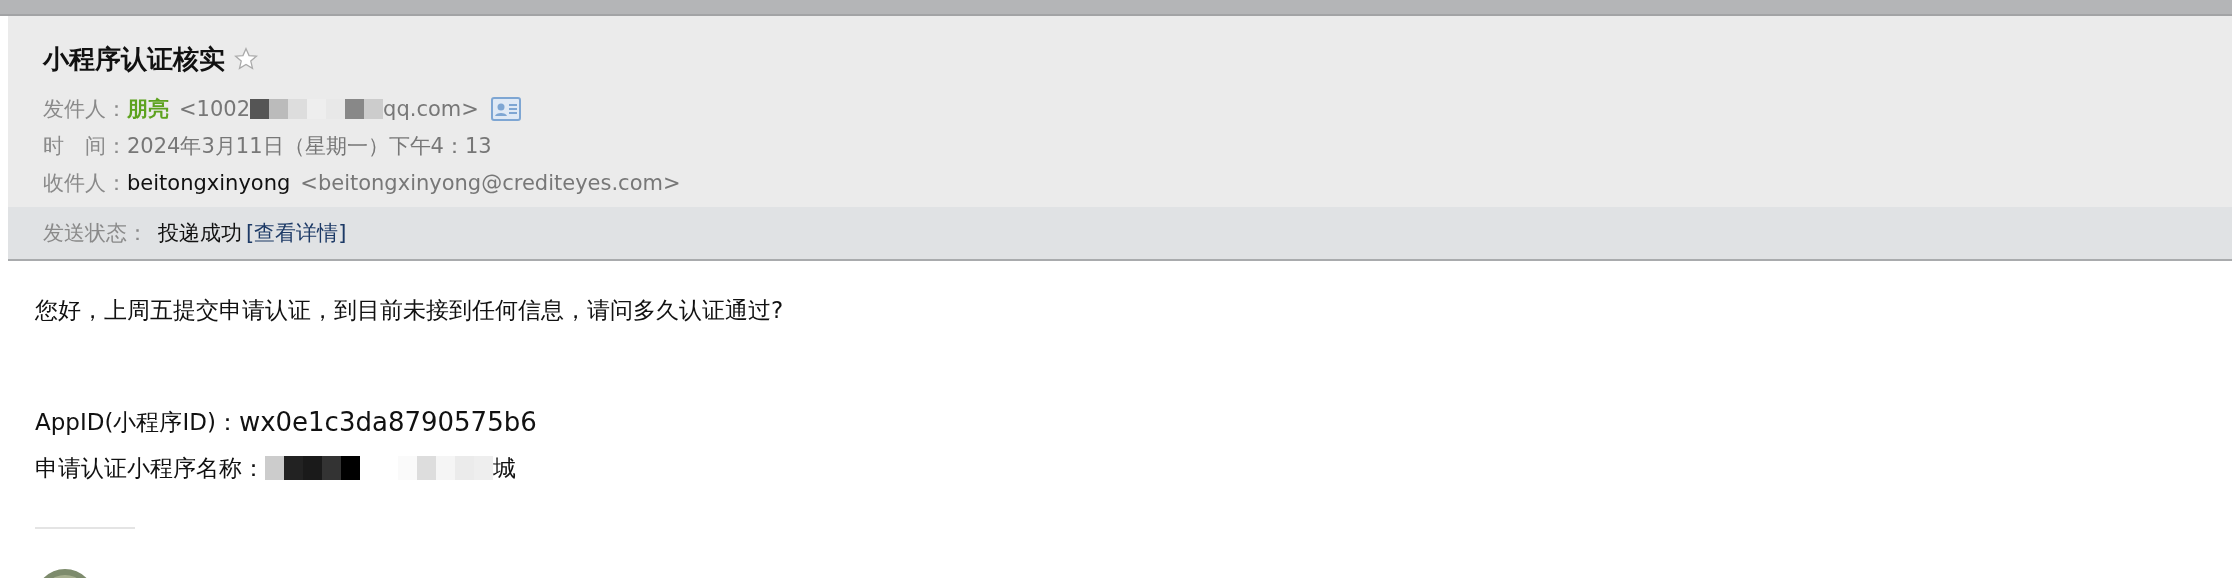  Describe the element at coordinates (200, 233) in the screenshot. I see `delivery-status: 投递成功` at that location.